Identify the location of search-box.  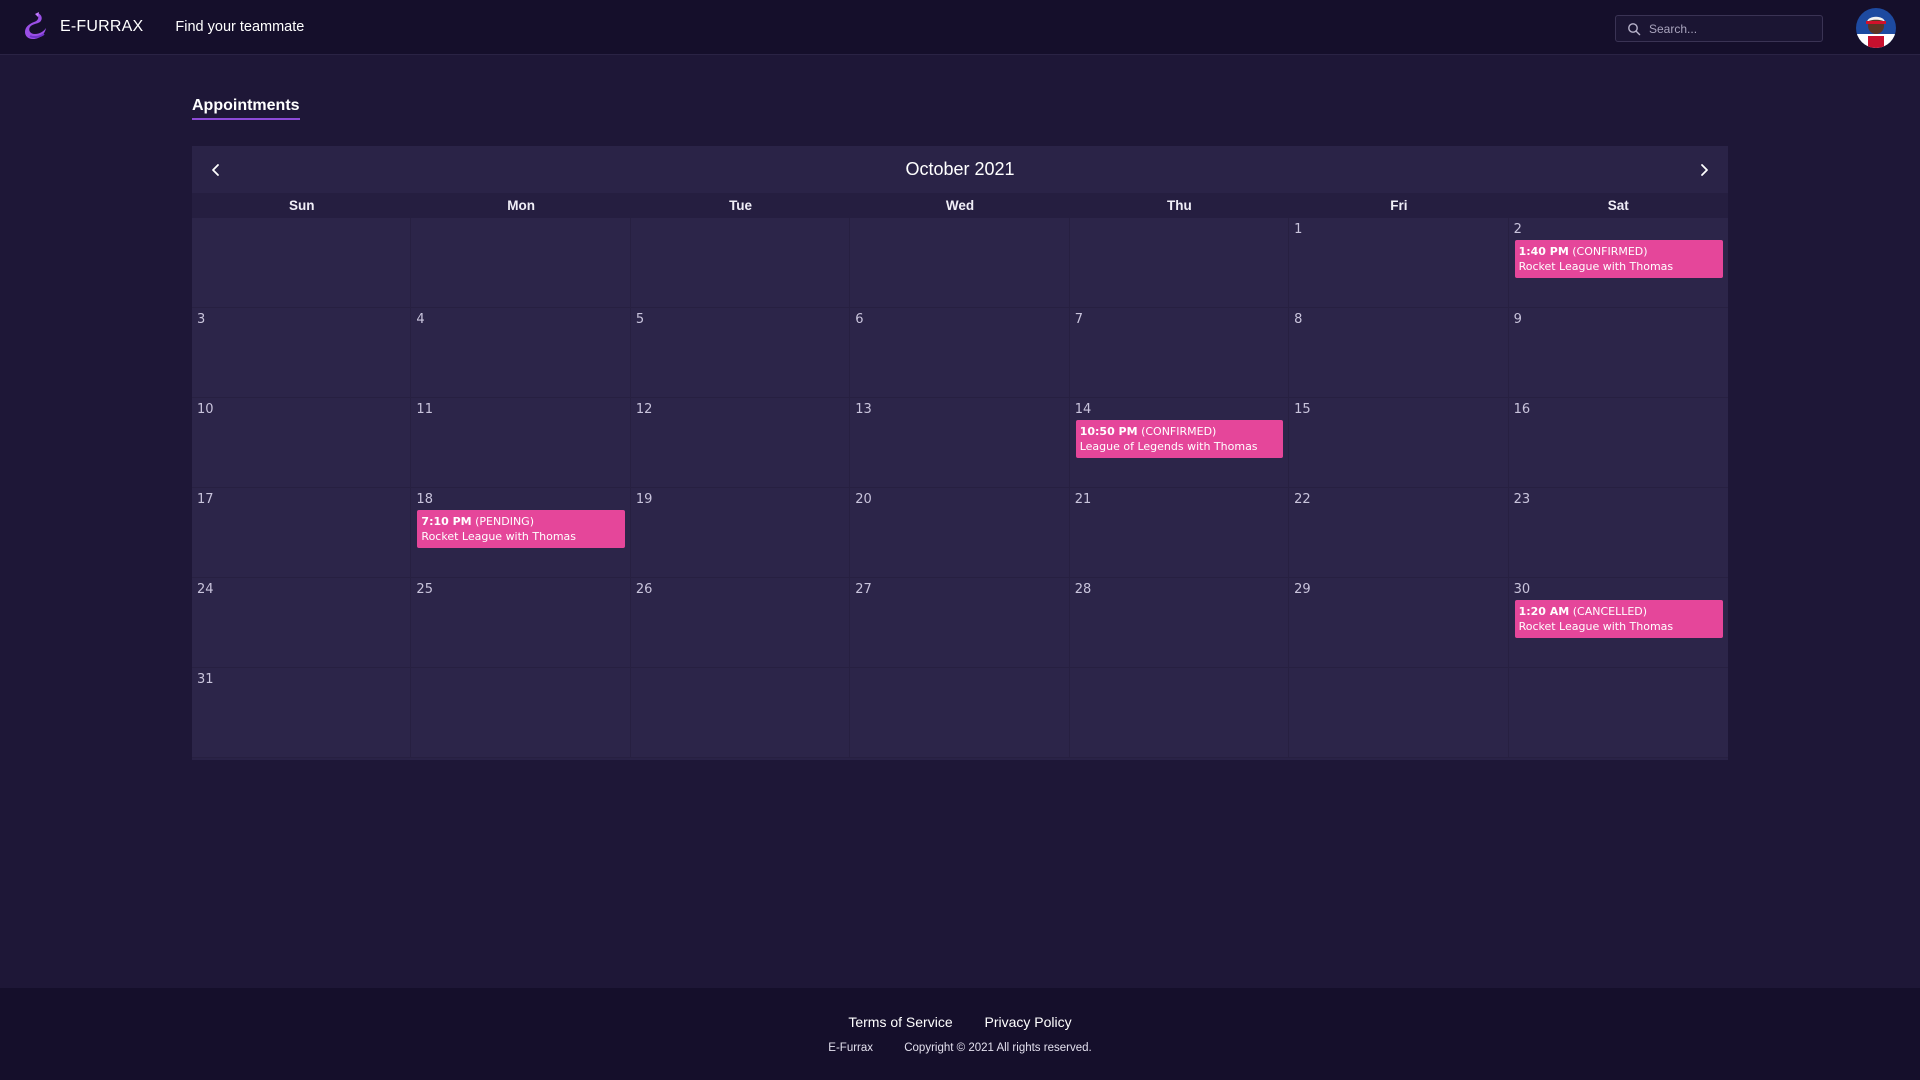
(1719, 28).